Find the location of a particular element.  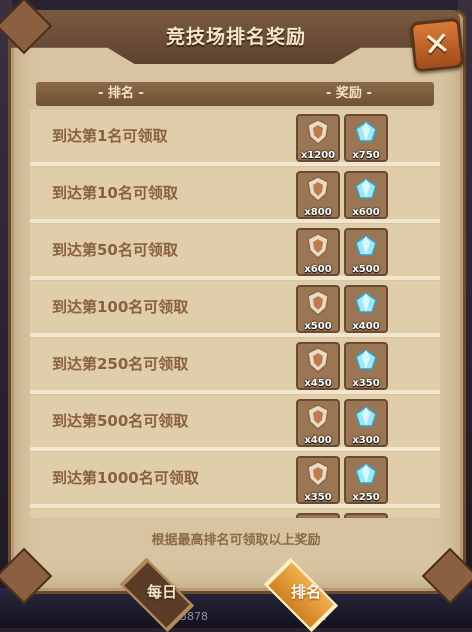

reward-row: 到达第50名可领取 x600 x500 is located at coordinates (235, 252).